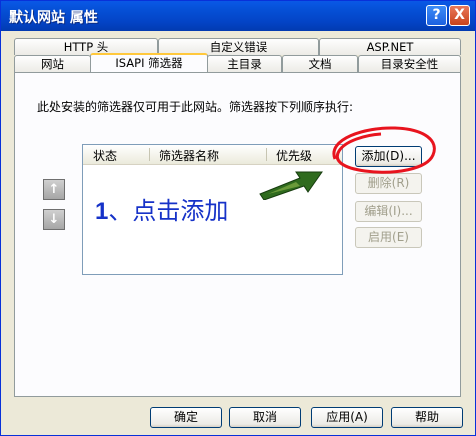 This screenshot has width=476, height=436. I want to click on tab-directory-security: 目录安全性, so click(409, 63).